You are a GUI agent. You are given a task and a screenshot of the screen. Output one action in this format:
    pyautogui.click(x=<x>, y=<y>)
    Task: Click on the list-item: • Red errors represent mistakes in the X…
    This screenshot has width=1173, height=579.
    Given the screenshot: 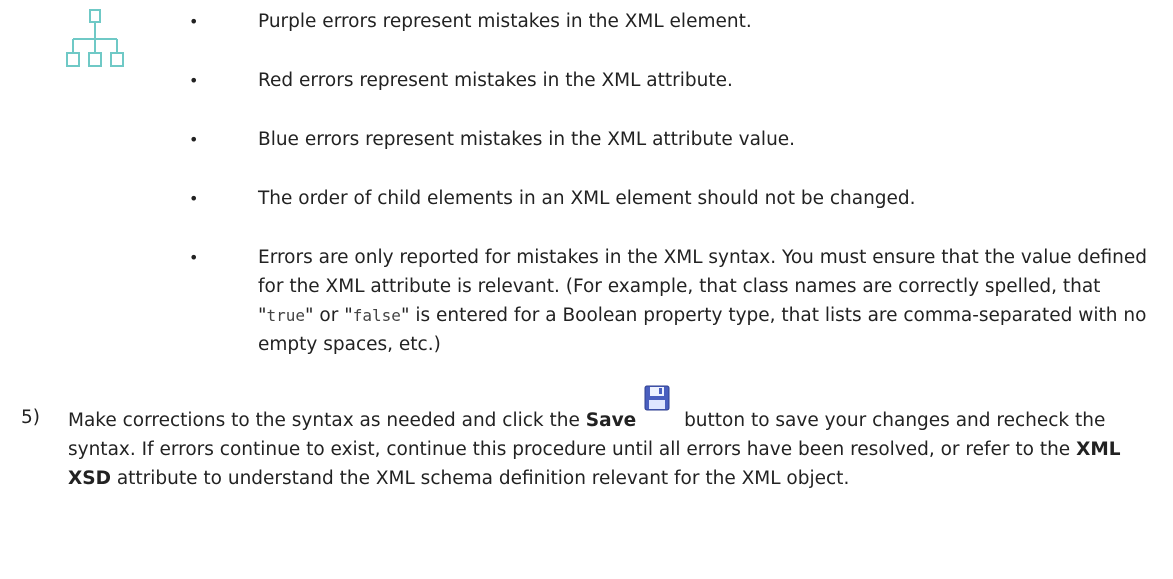 What is the action you would take?
    pyautogui.click(x=669, y=80)
    